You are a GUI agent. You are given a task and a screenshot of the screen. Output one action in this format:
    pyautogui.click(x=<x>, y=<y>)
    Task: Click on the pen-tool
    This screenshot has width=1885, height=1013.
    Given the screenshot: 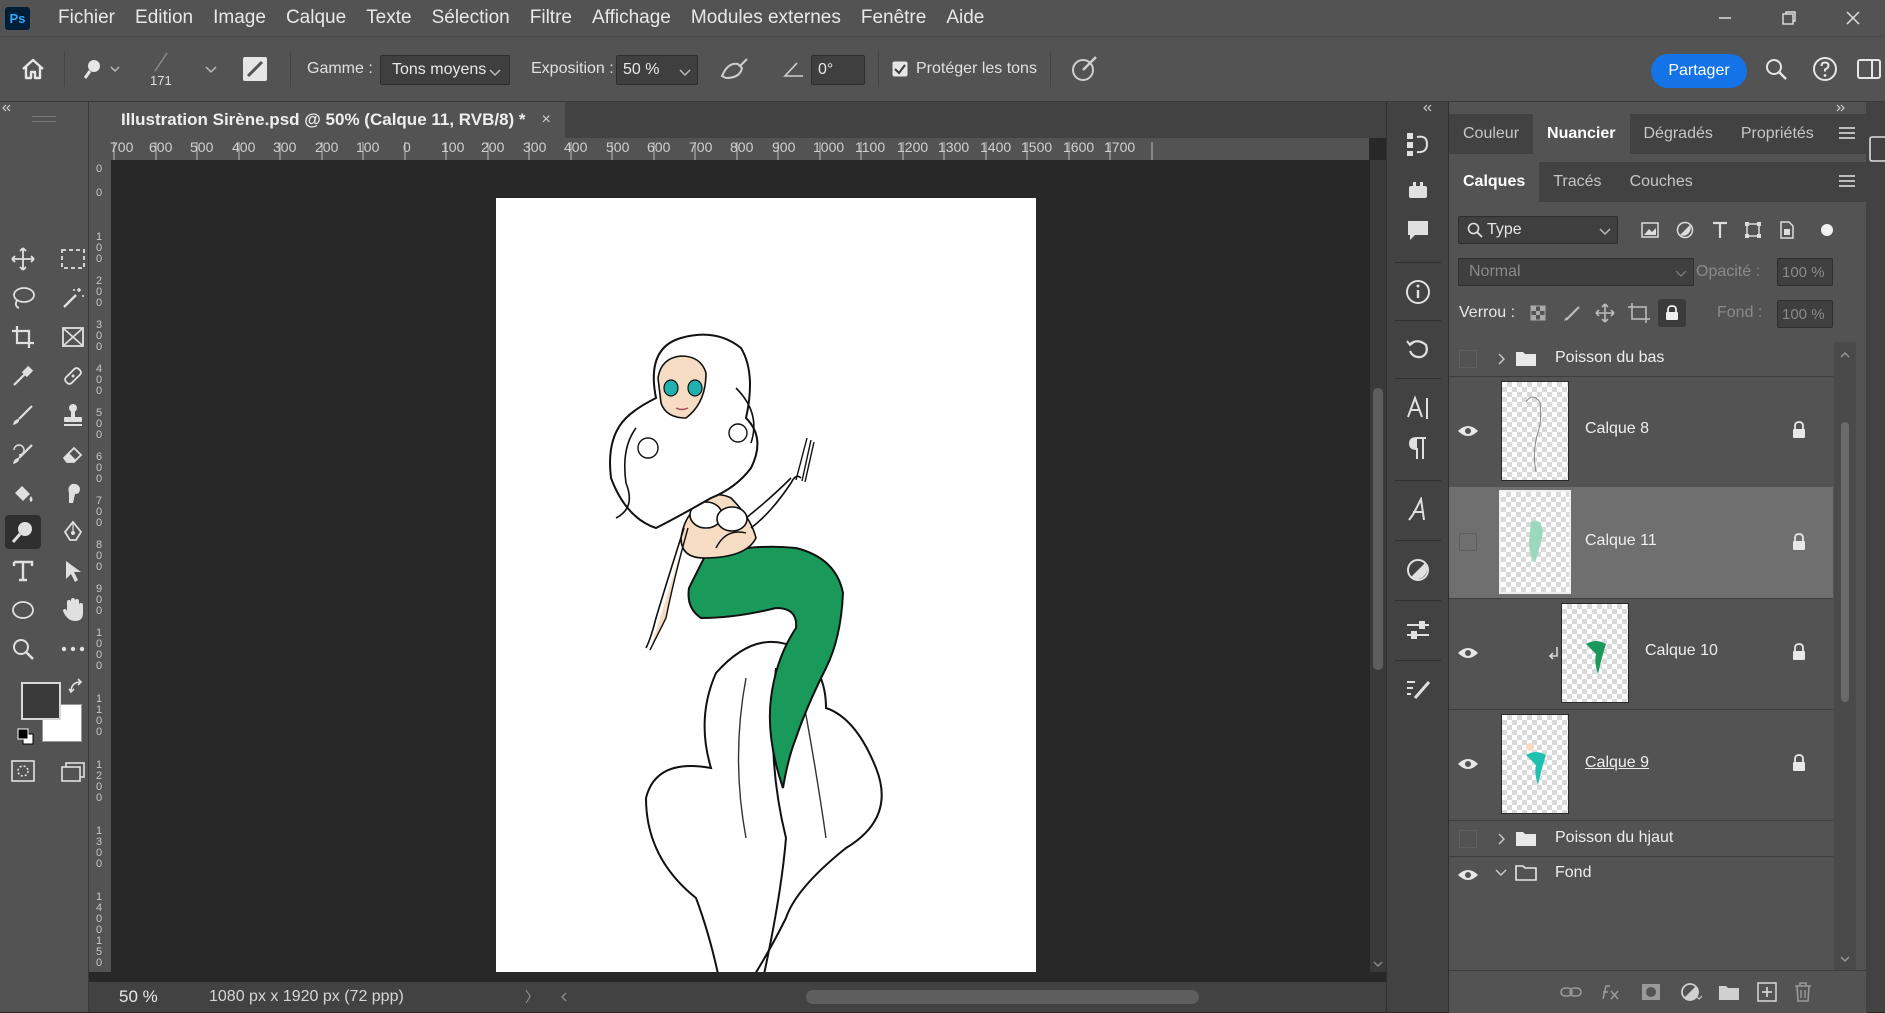 What is the action you would take?
    pyautogui.click(x=73, y=532)
    